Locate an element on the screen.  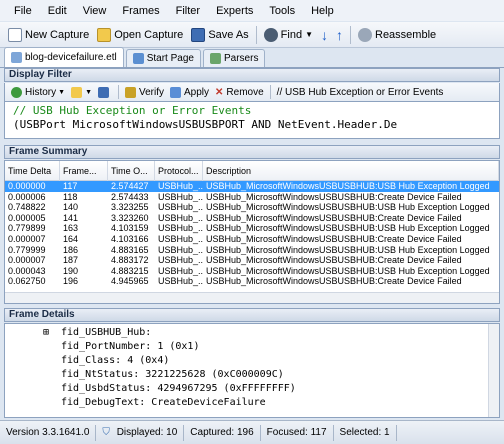
reassemble-button: Reassemble is located at coordinates (397, 35).